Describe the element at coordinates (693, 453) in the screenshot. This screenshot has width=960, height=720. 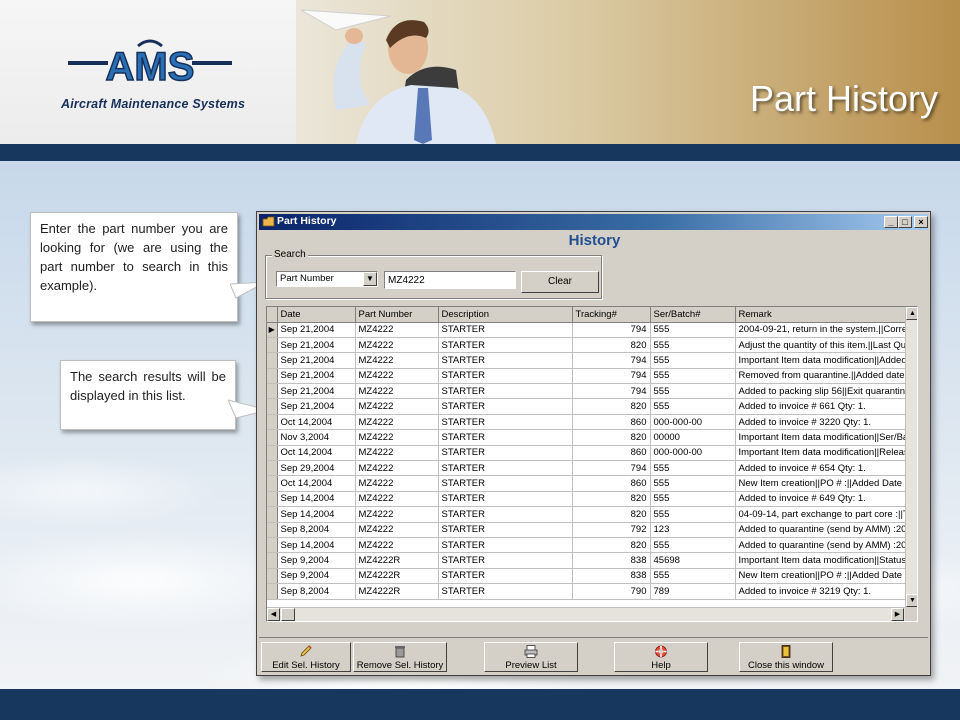
I see `cell-ser-batch: 000-000-00` at that location.